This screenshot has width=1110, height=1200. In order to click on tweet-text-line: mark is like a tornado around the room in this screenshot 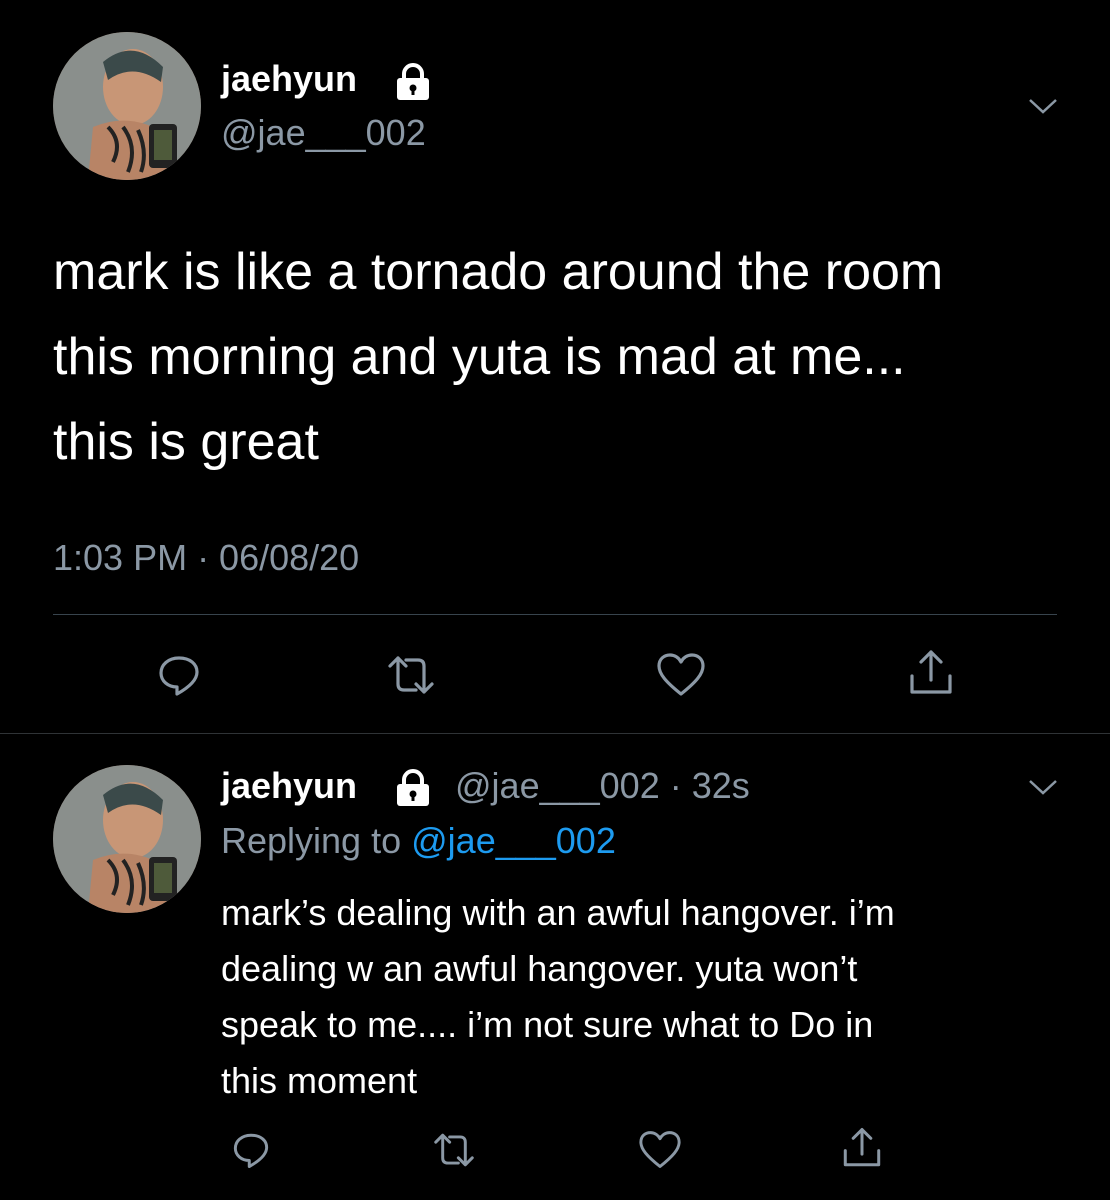, I will do `click(498, 272)`.